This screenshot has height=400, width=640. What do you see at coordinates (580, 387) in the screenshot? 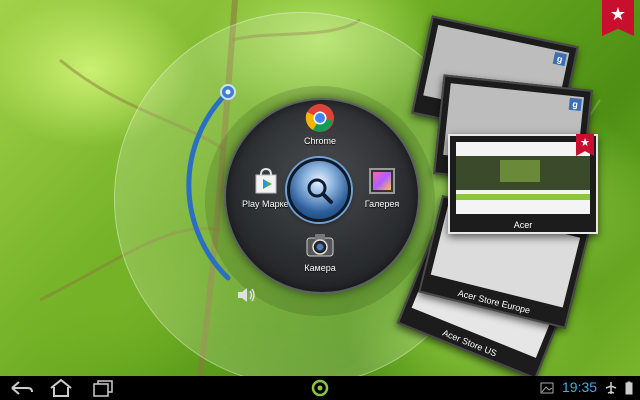
I see `clock: 19:35` at bounding box center [580, 387].